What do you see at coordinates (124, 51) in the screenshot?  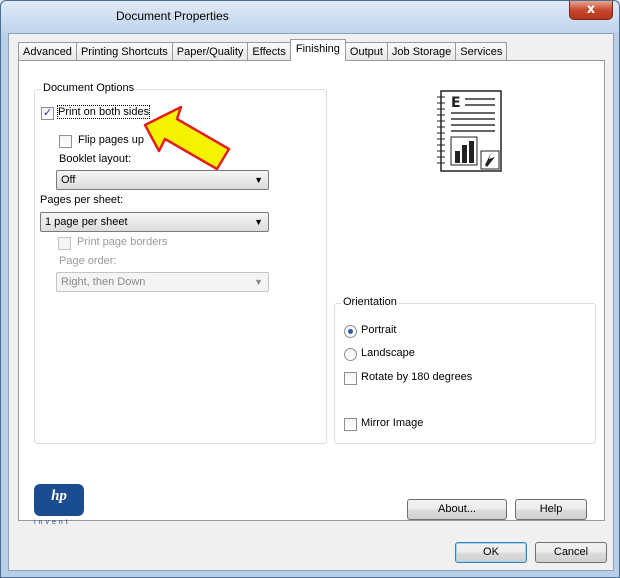 I see `tab-printing-shortcuts: Printing Shortcuts` at bounding box center [124, 51].